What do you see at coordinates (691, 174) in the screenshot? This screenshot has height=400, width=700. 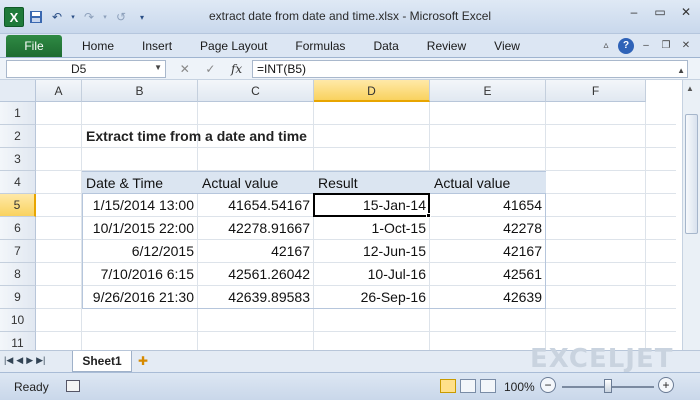 I see `scroll-thumb` at bounding box center [691, 174].